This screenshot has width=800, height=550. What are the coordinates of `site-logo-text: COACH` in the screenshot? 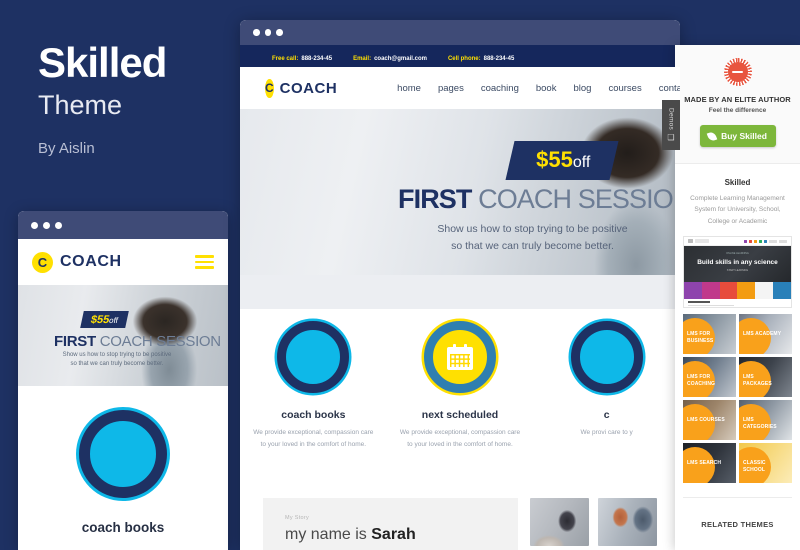 It's located at (308, 88).